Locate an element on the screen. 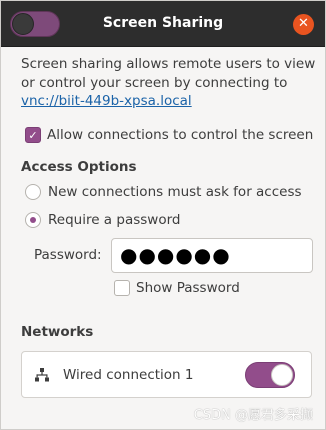  close-icon: ✕ is located at coordinates (303, 24).